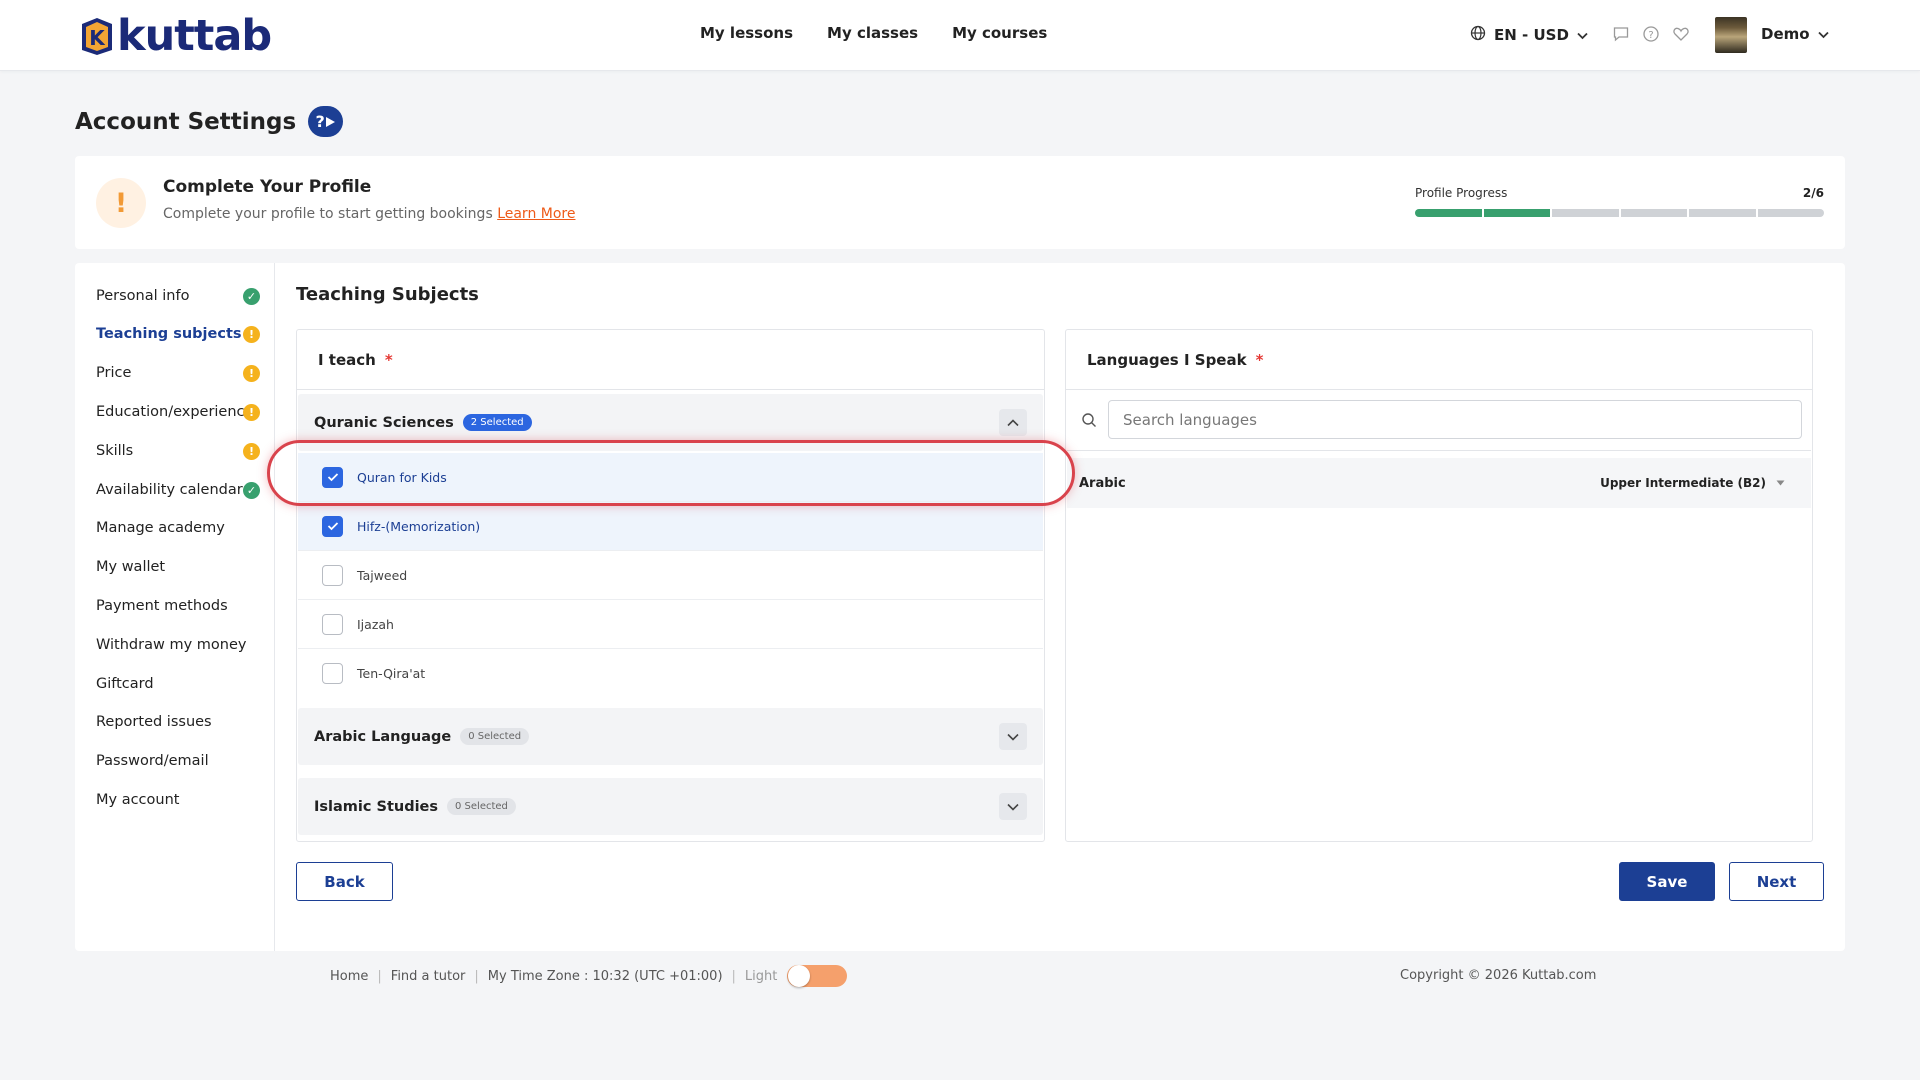 This screenshot has width=1920, height=1080. Describe the element at coordinates (799, 976) in the screenshot. I see `toggle-knob` at that location.